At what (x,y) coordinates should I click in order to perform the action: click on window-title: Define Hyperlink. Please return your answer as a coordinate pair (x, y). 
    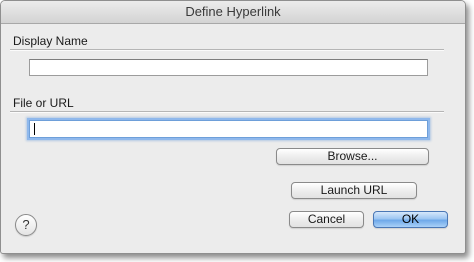
    Looking at the image, I should click on (233, 12).